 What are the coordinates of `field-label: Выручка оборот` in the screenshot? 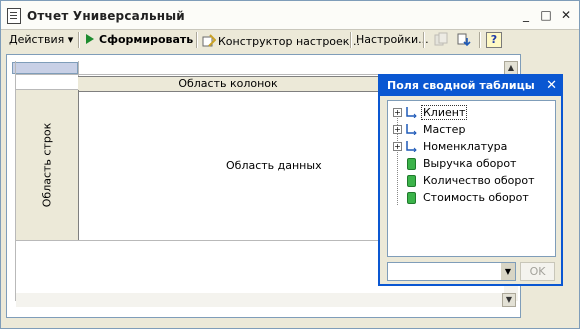 It's located at (470, 163).